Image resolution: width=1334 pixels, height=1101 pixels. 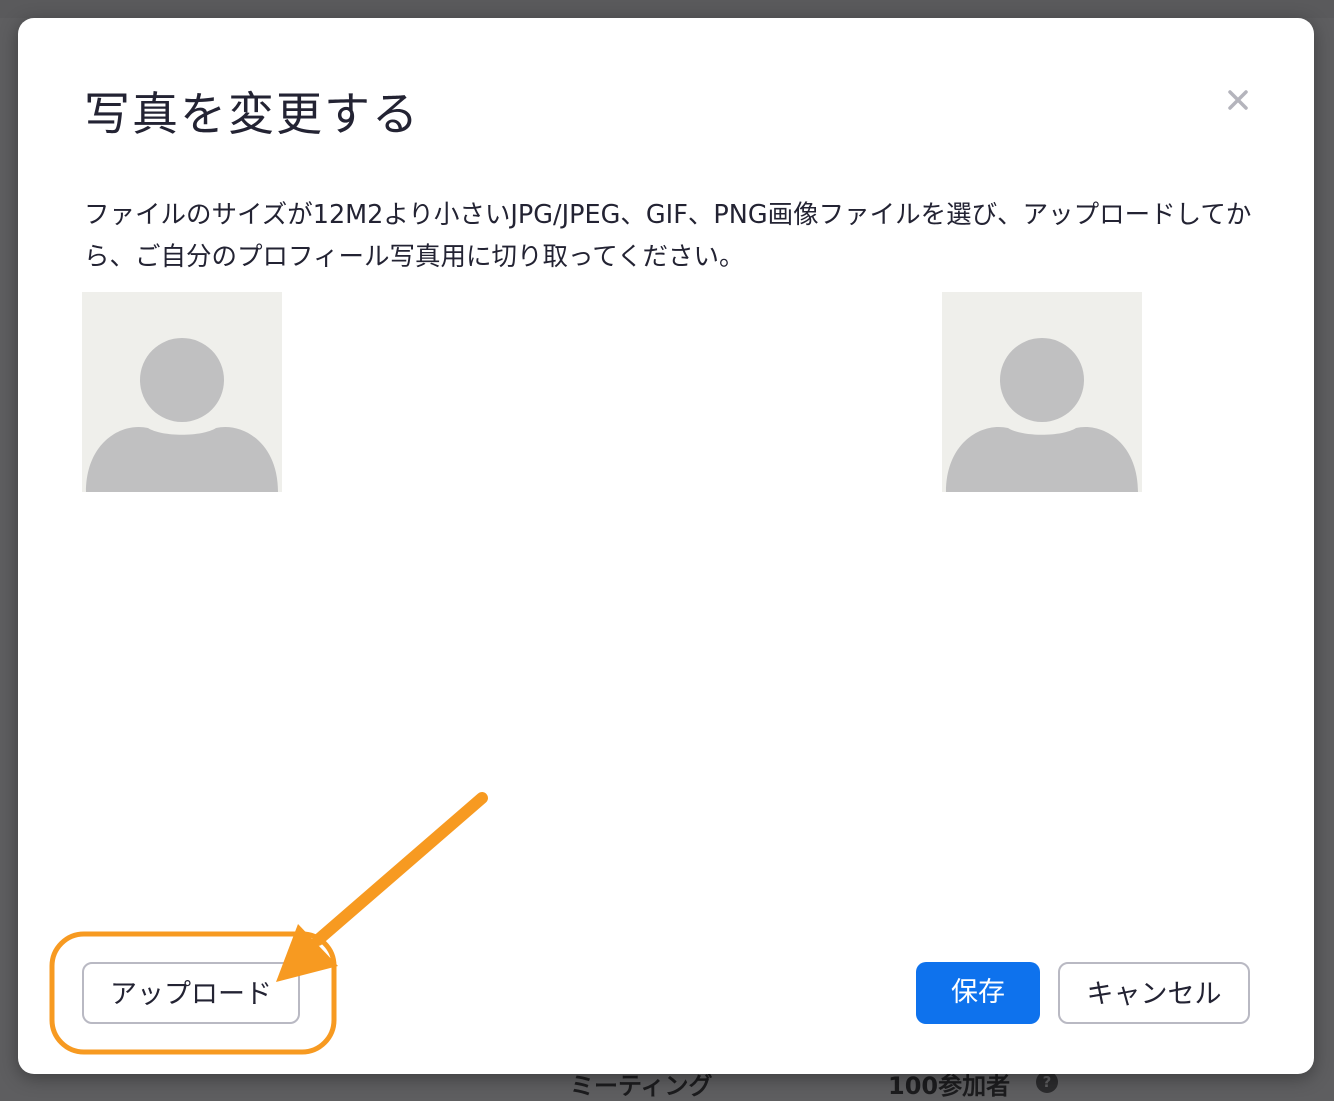 I want to click on current-photo-avatar, so click(x=1042, y=392).